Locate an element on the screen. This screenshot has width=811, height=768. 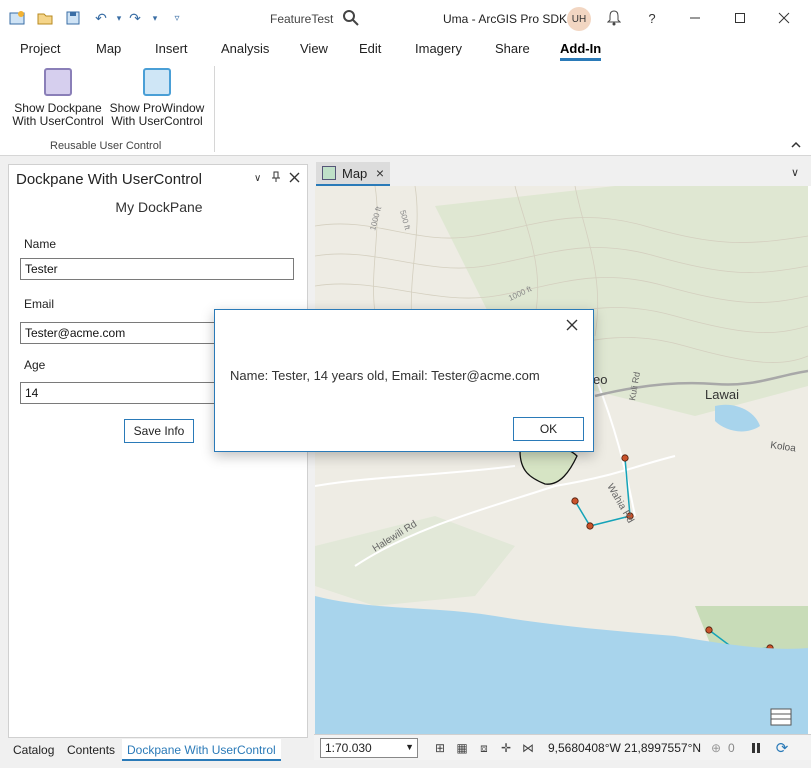
fixed-zoom-icon: ⧈ is located at coordinates (484, 748).